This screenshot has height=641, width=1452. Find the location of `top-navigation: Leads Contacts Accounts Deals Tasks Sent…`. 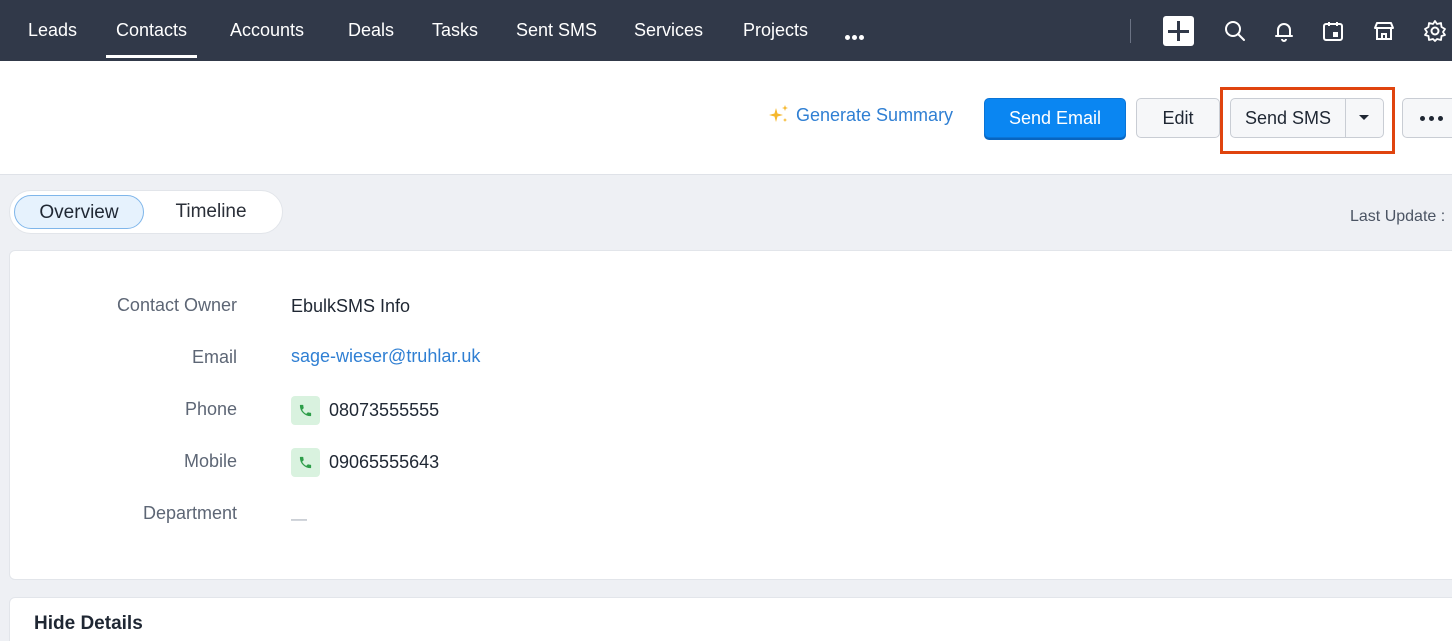

top-navigation: Leads Contacts Accounts Deals Tasks Sent… is located at coordinates (726, 30).